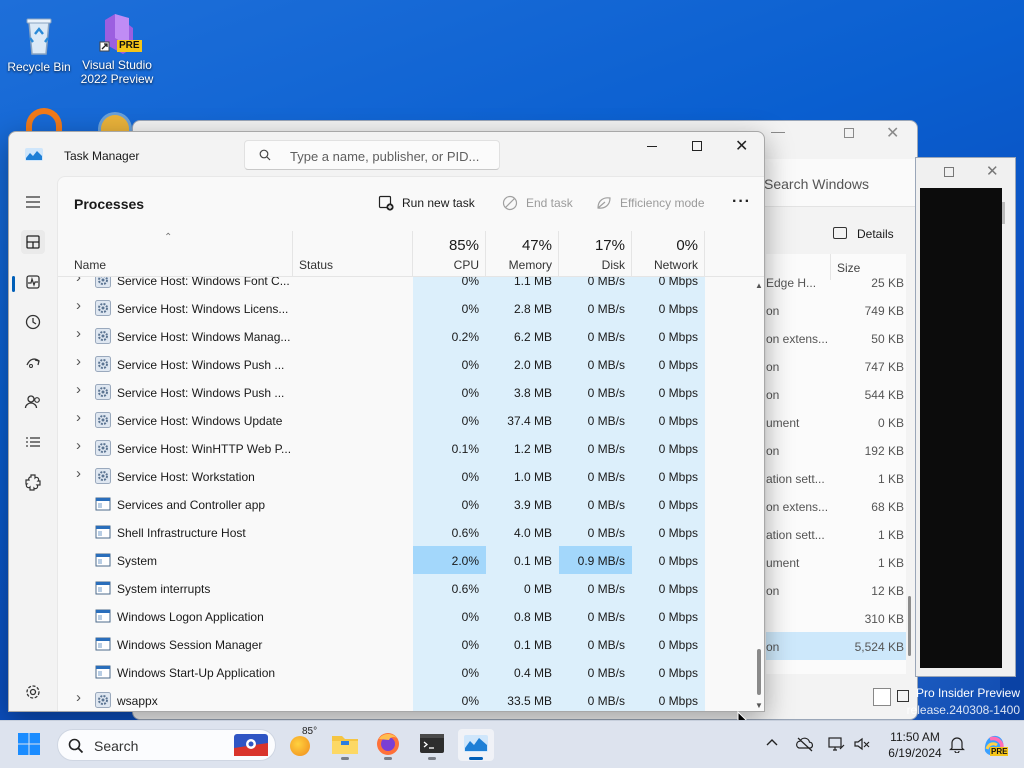  Describe the element at coordinates (33, 322) in the screenshot. I see `app-history-icon` at that location.